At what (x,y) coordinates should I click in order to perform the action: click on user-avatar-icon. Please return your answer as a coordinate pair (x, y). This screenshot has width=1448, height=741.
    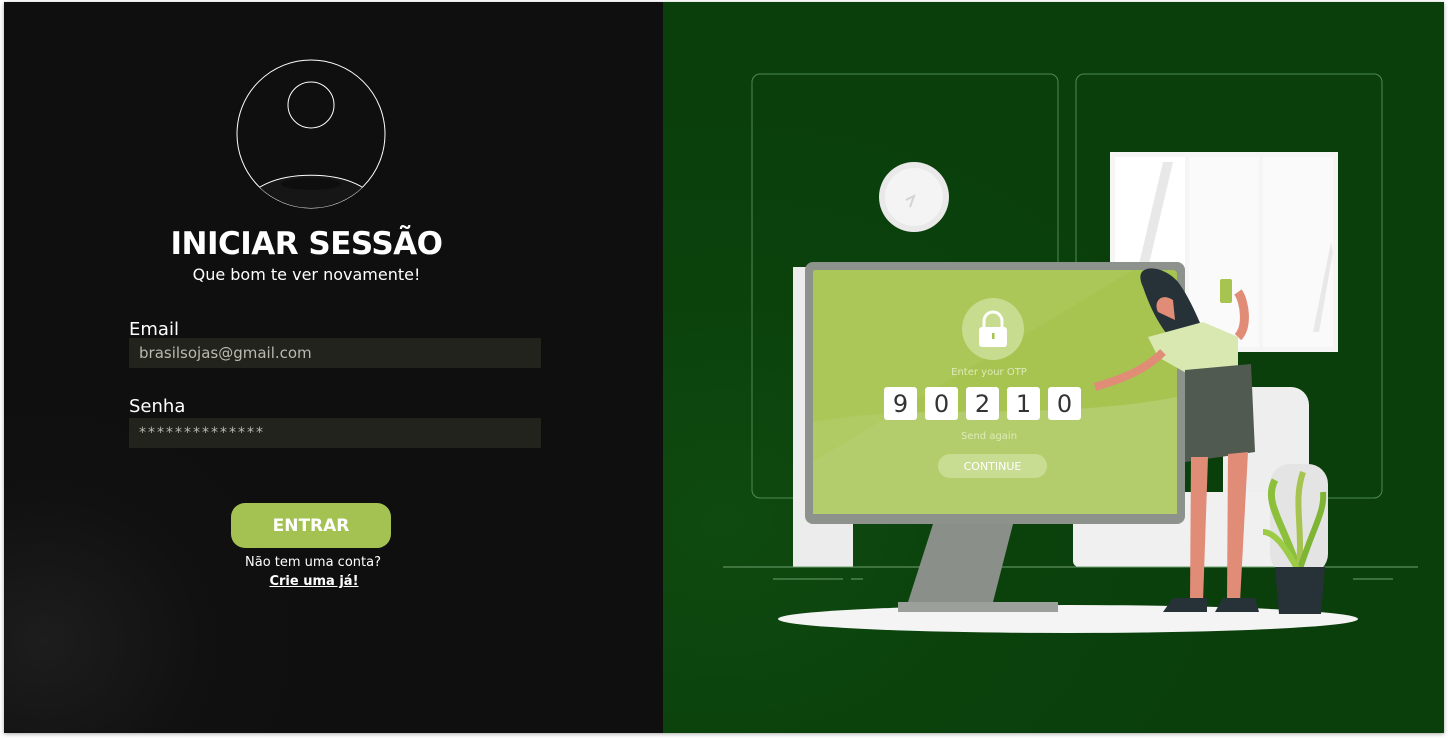
    Looking at the image, I should click on (311, 134).